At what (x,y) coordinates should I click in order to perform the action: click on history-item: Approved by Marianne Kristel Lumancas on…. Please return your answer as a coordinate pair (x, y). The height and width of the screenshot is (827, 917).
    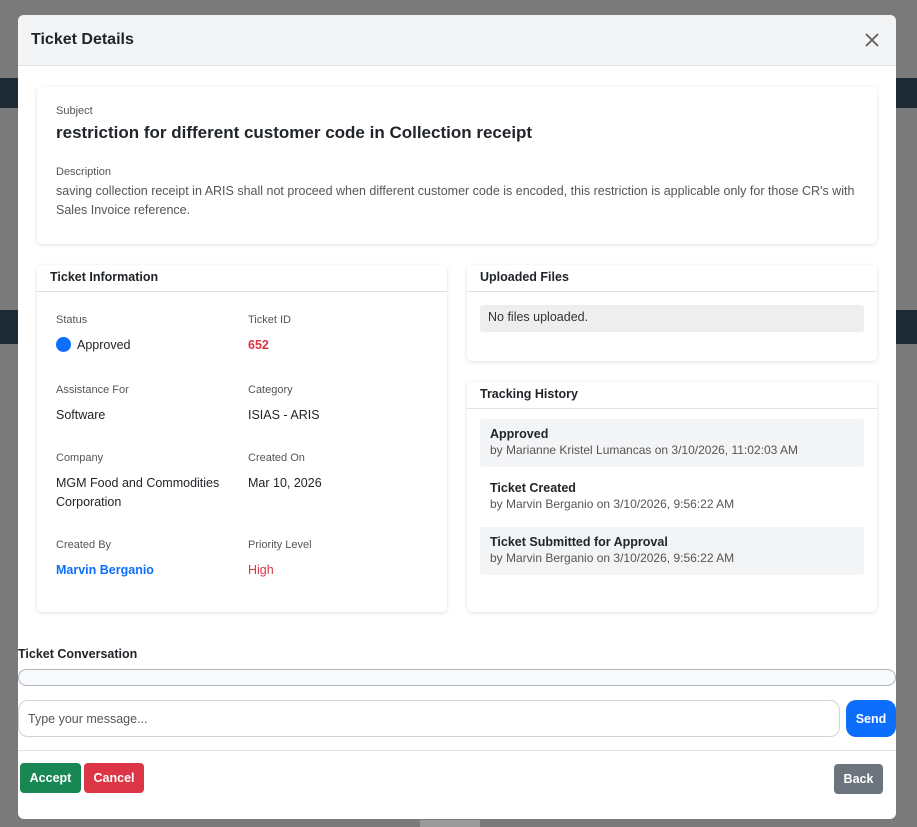
    Looking at the image, I should click on (672, 443).